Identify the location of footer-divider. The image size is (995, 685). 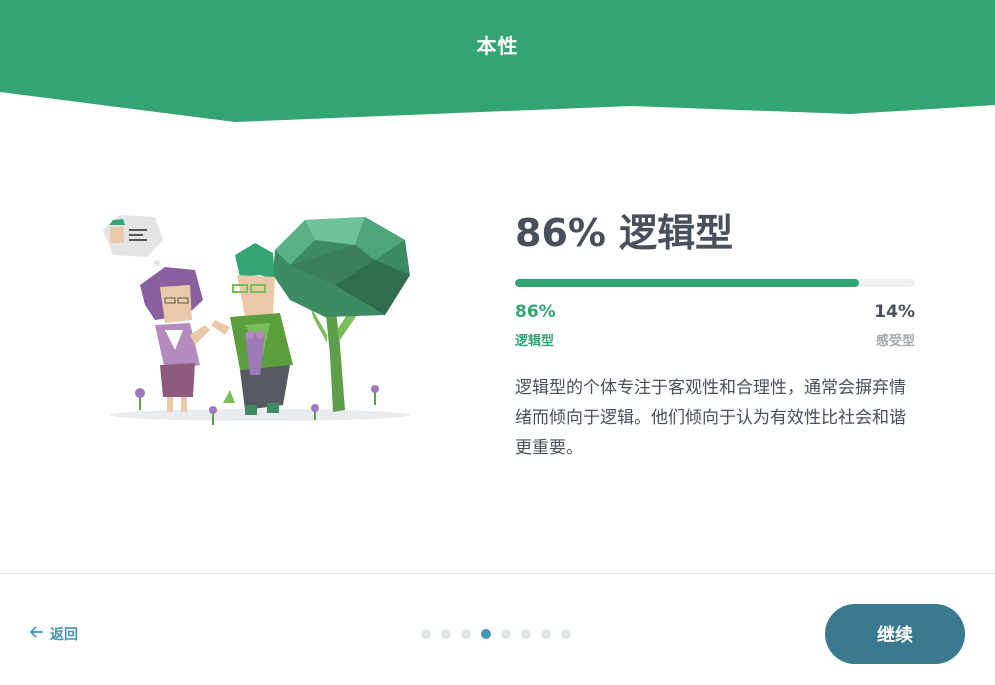
(497, 573).